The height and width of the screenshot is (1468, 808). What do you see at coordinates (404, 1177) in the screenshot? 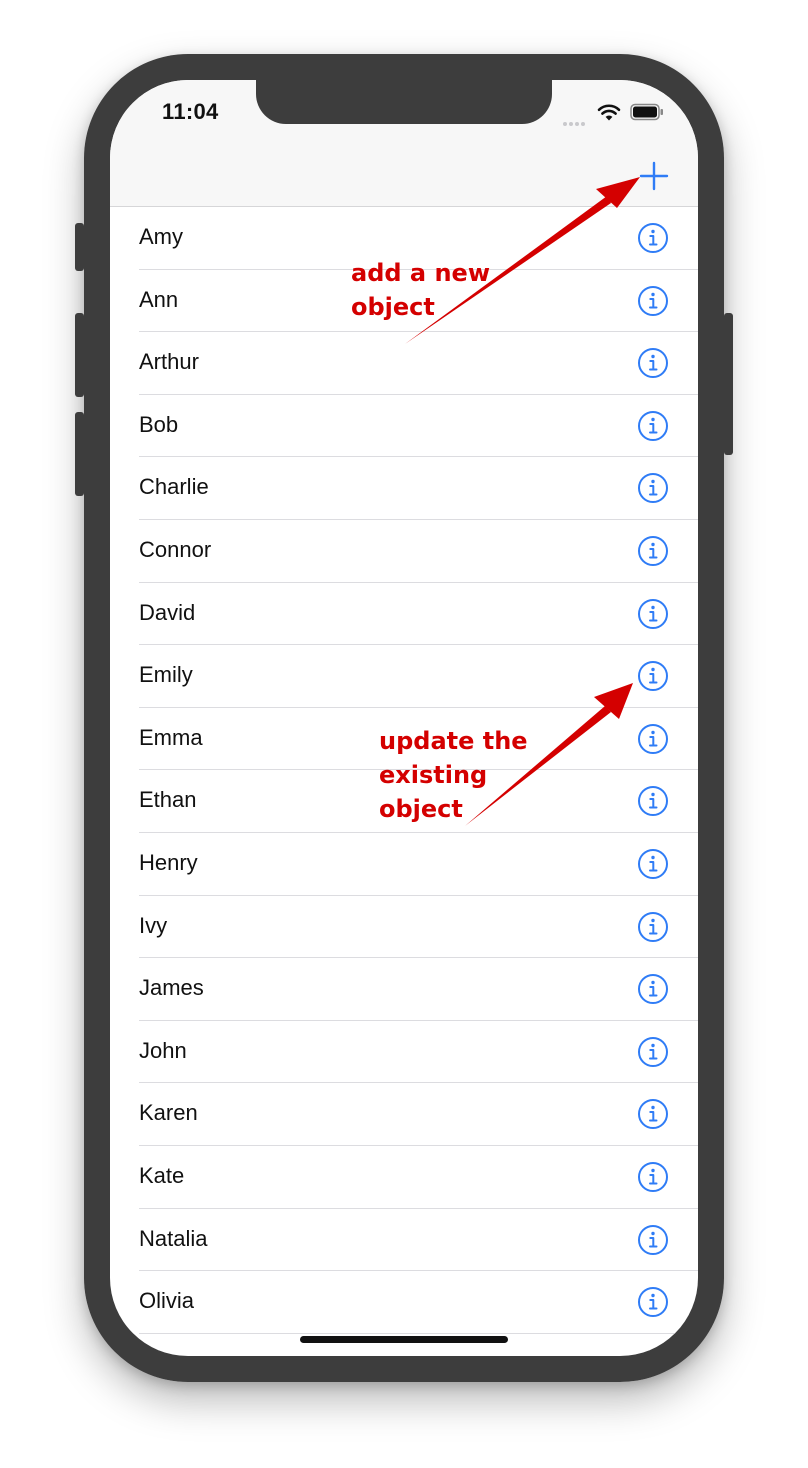
I see `list-item: Kate` at bounding box center [404, 1177].